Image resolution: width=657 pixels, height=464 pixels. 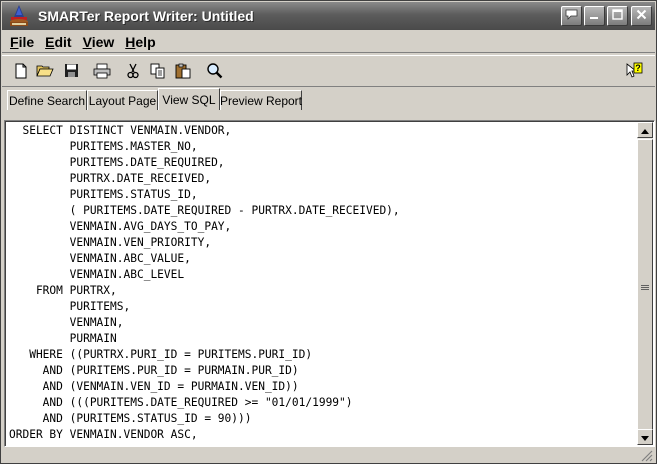 I want to click on tab-preview-report: Preview Report, so click(x=261, y=100).